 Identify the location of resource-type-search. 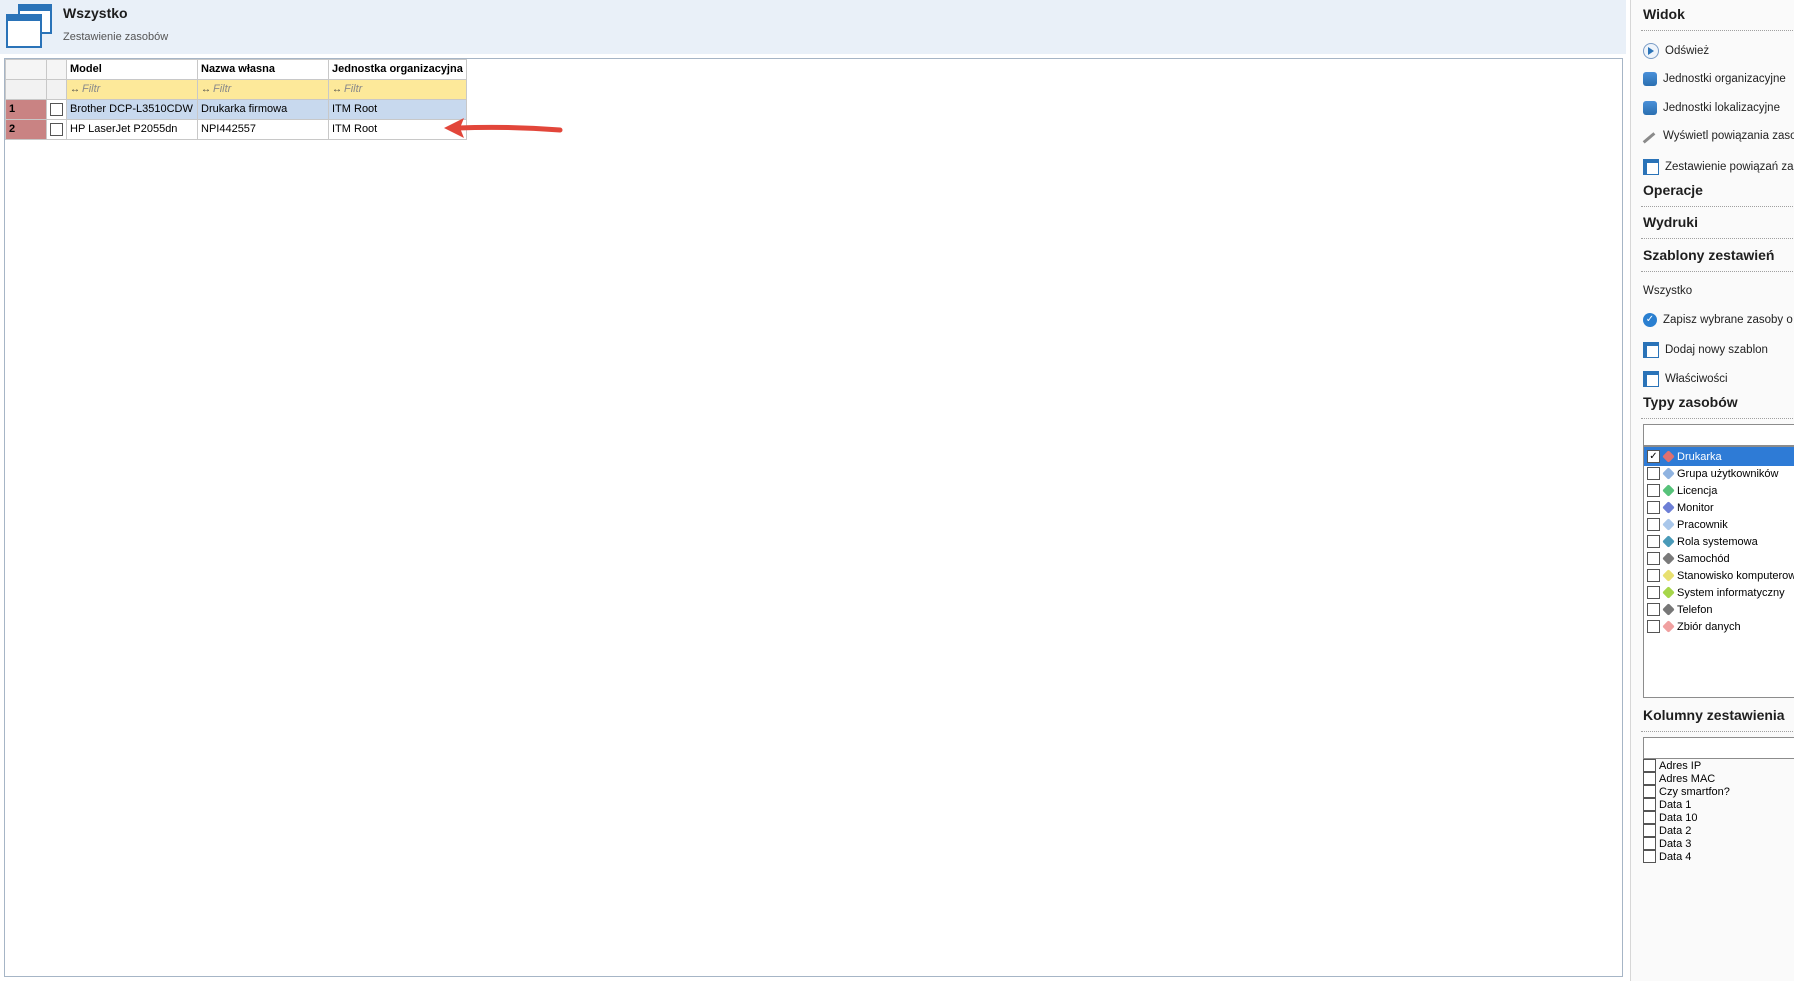
(1718, 435).